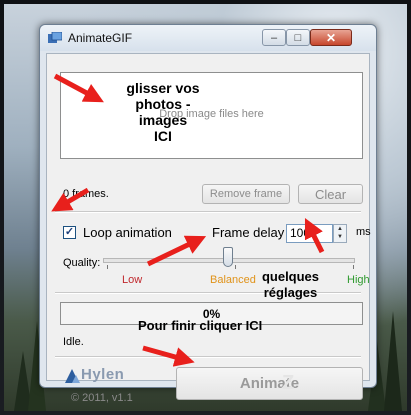  I want to click on close-button: ✕, so click(331, 37).